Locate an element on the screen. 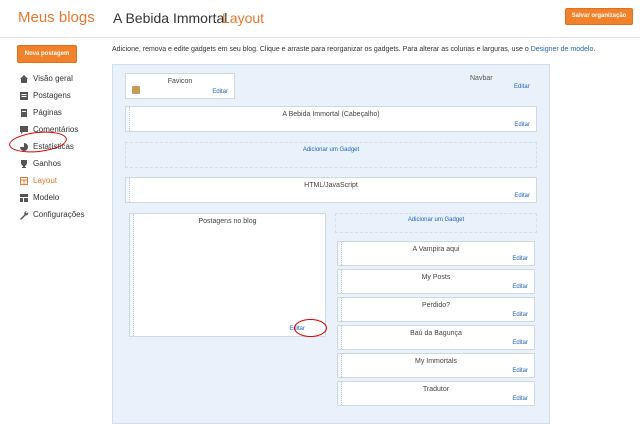 This screenshot has height=424, width=640. layout-icon is located at coordinates (24, 181).